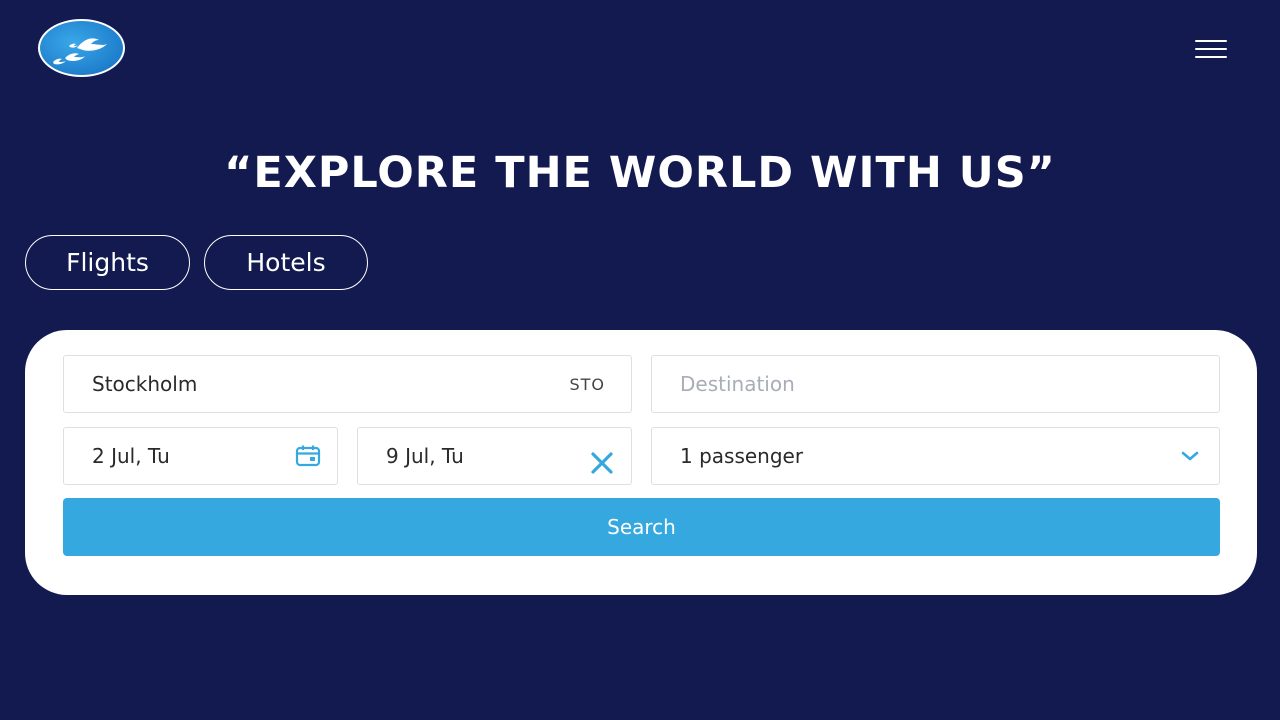 The width and height of the screenshot is (1280, 720). I want to click on destination-field: Destination, so click(935, 384).